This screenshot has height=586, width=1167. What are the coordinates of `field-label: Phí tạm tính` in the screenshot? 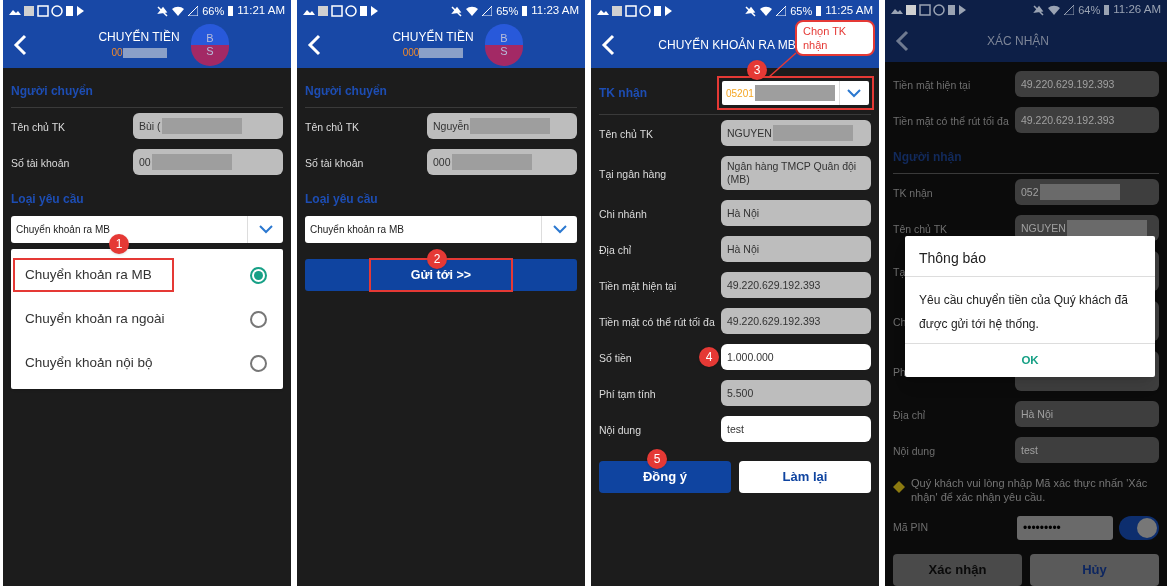 It's located at (627, 394).